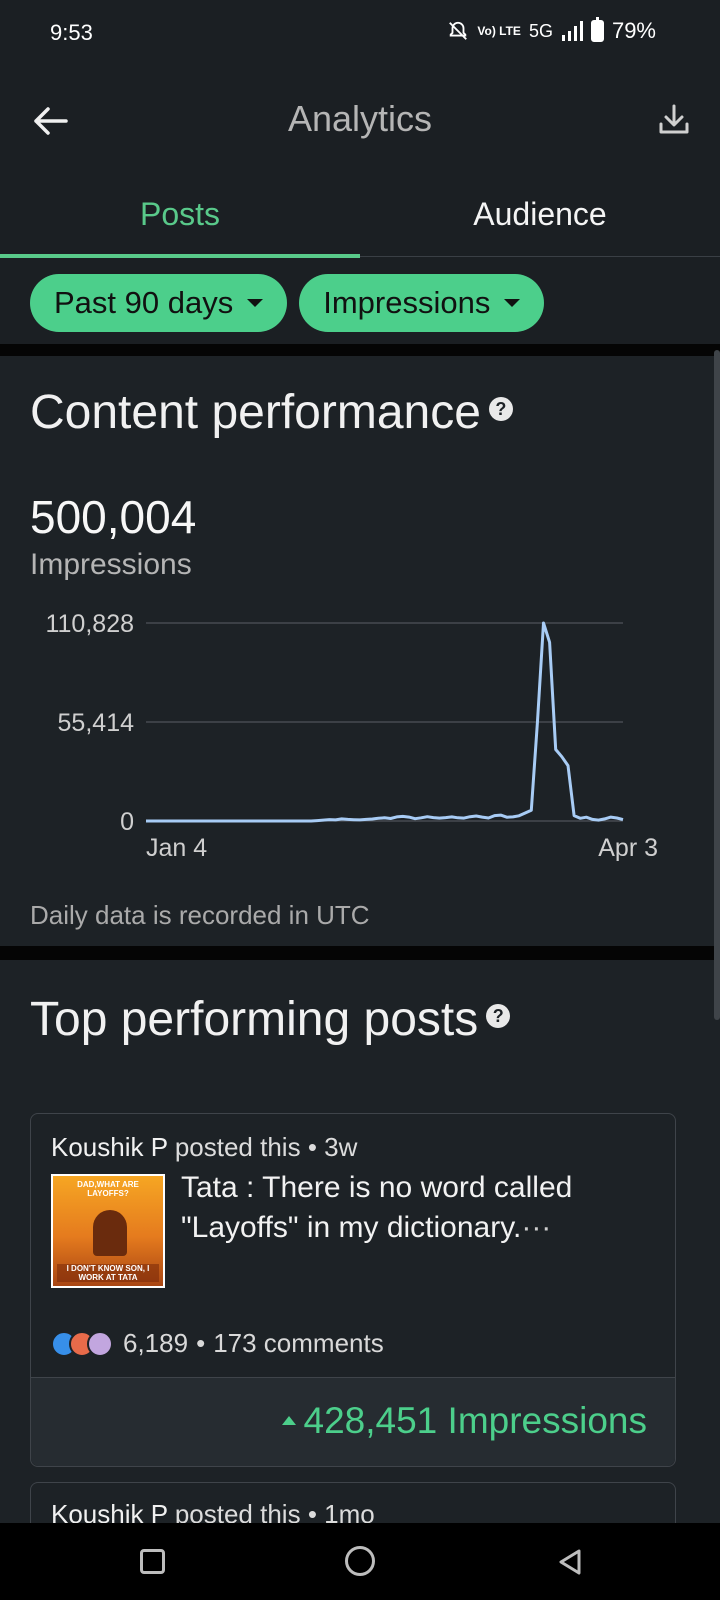 Image resolution: width=720 pixels, height=1600 pixels. I want to click on tab-posts: Posts, so click(180, 217).